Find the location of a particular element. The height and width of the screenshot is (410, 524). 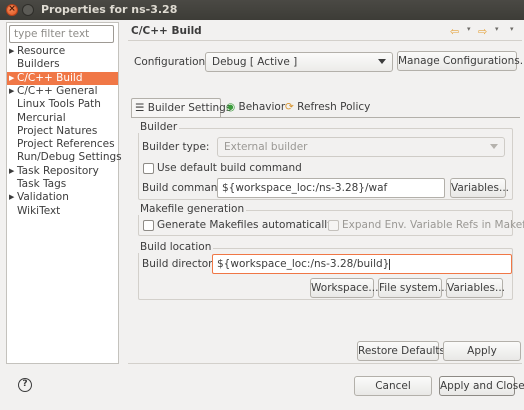

tree-item-label: WikiText is located at coordinates (39, 210).